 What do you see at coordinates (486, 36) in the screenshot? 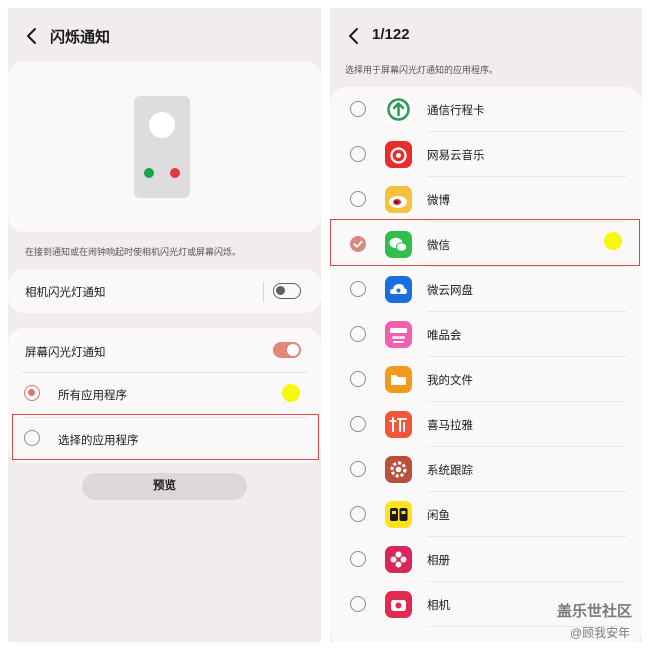
I see `header: 1/122` at bounding box center [486, 36].